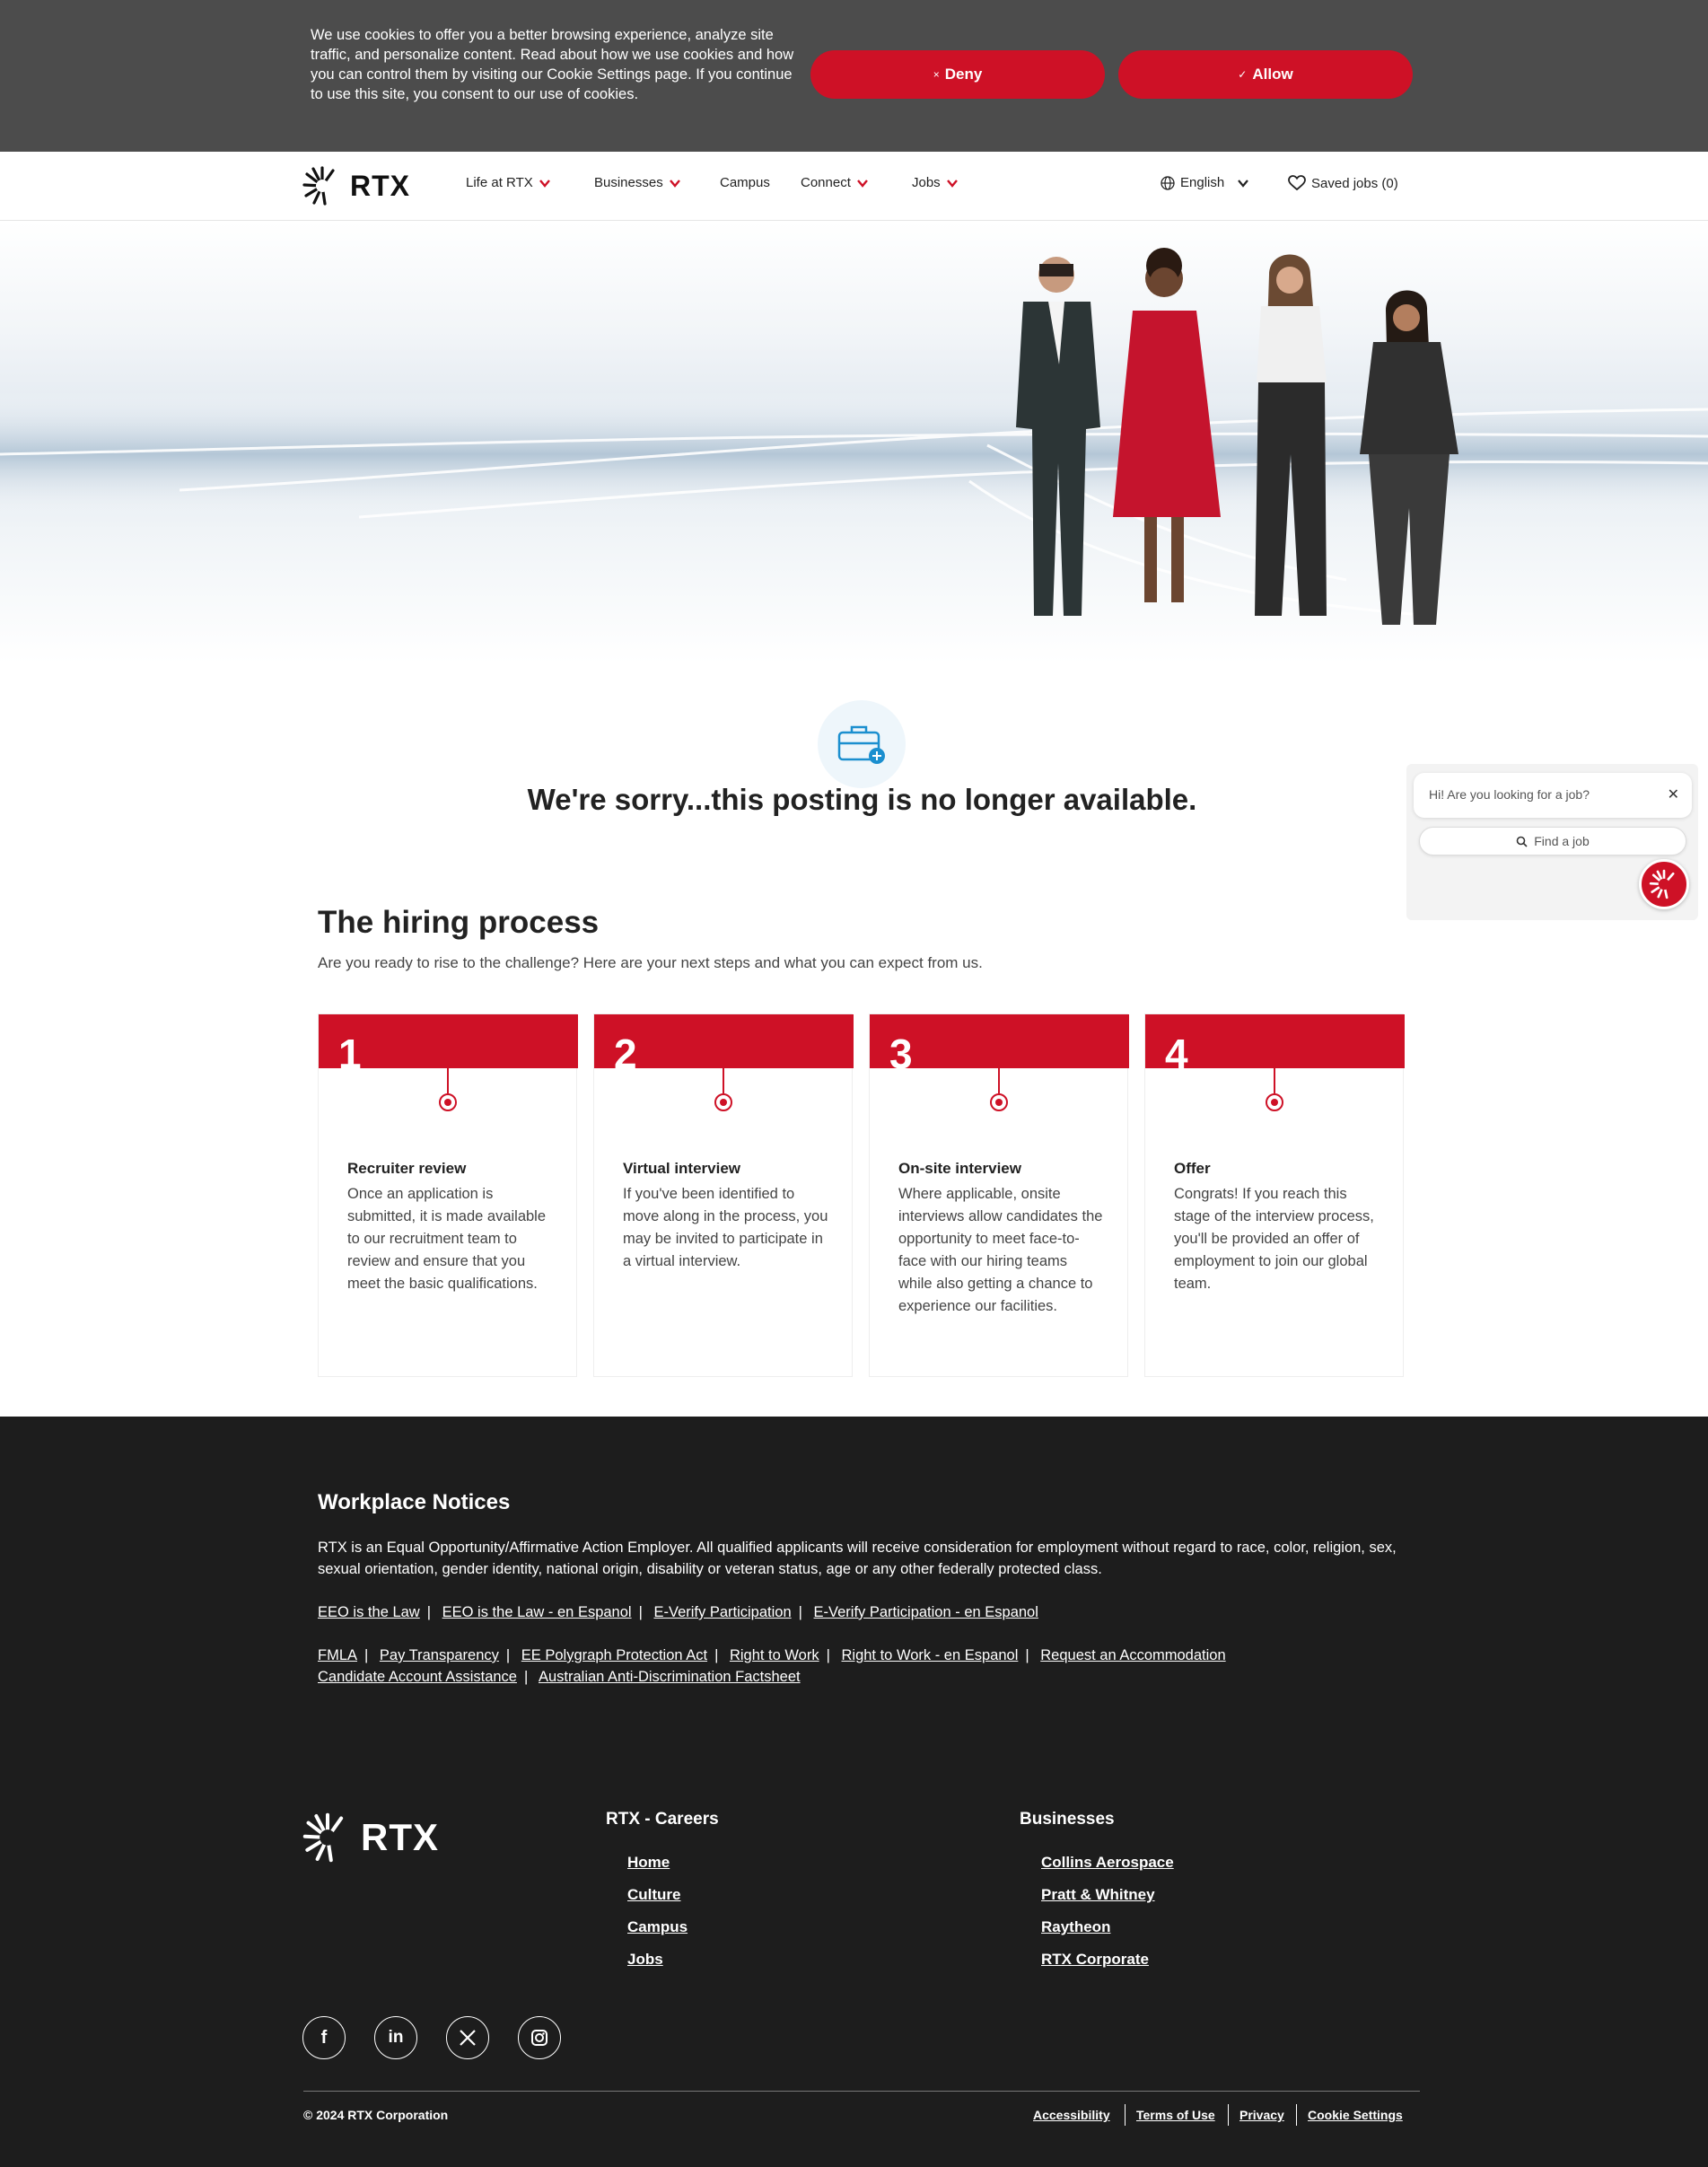  I want to click on nav-jobs: Jobs, so click(935, 182).